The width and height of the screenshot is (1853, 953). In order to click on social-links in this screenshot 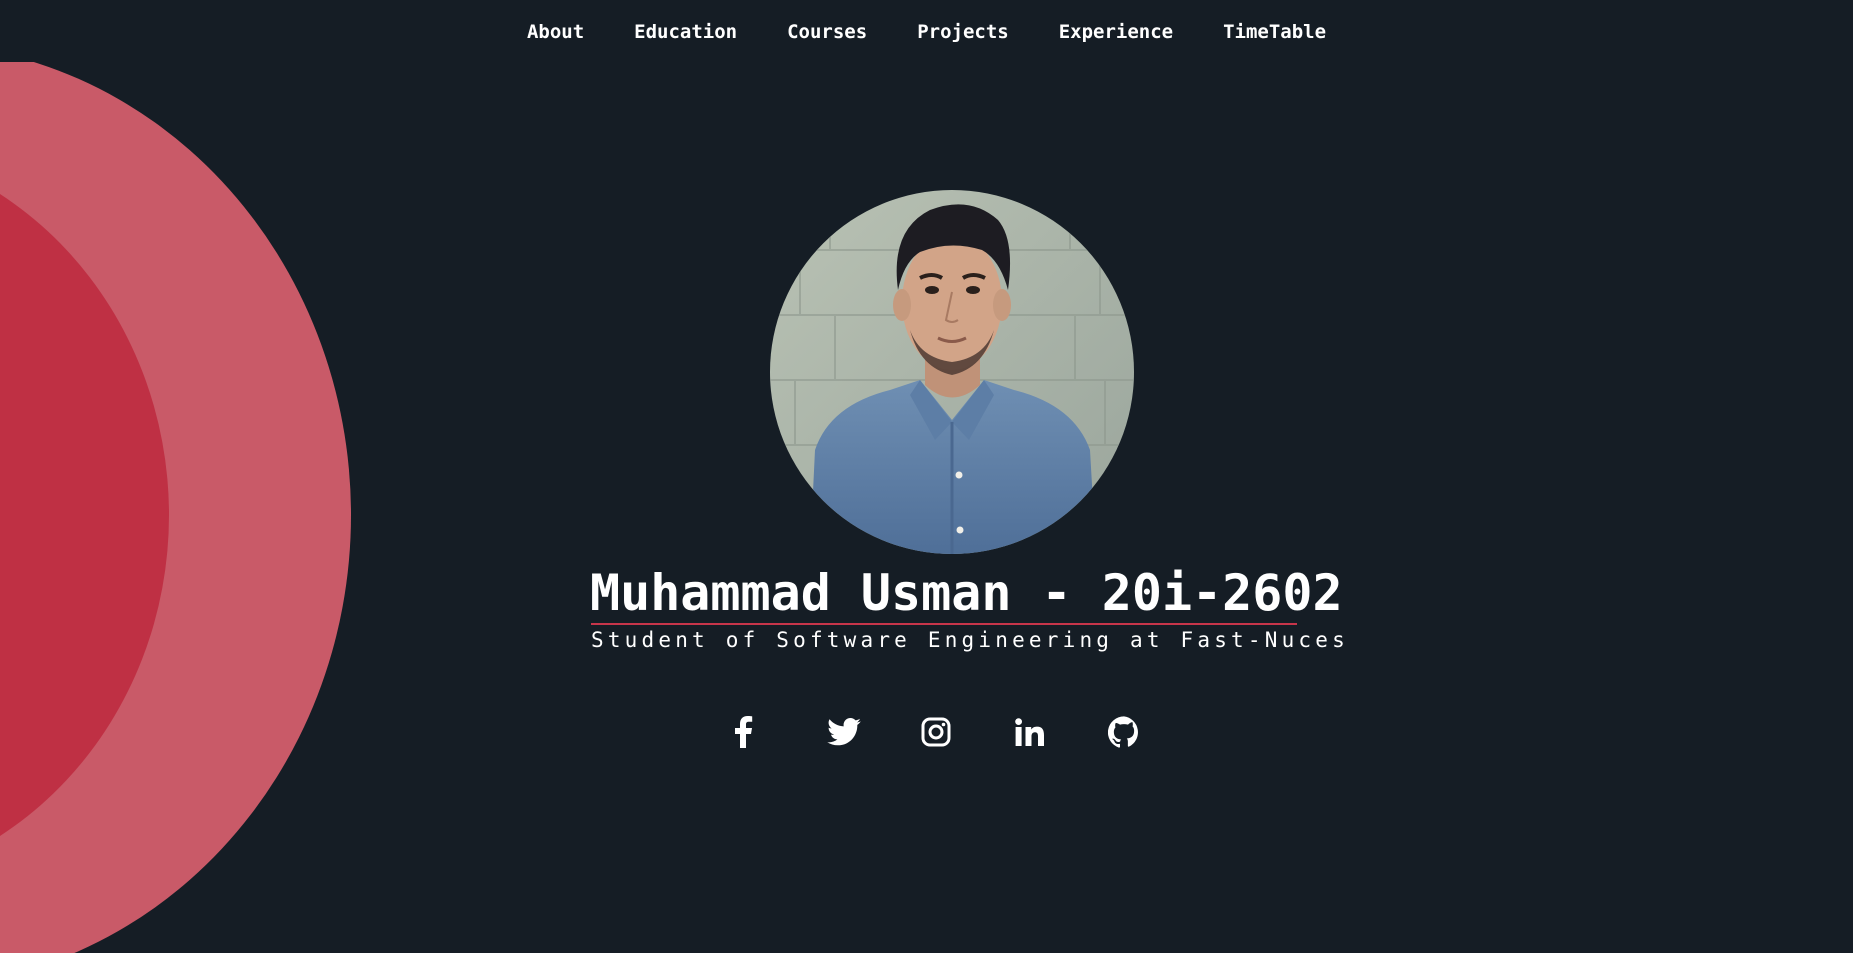, I will do `click(926, 732)`.